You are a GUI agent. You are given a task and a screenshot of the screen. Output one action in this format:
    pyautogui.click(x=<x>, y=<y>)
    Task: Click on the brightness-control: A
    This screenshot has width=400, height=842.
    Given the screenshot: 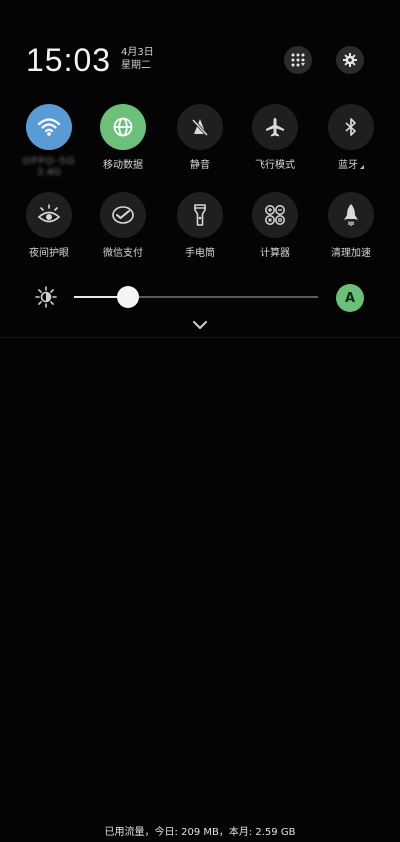 What is the action you would take?
    pyautogui.click(x=200, y=297)
    